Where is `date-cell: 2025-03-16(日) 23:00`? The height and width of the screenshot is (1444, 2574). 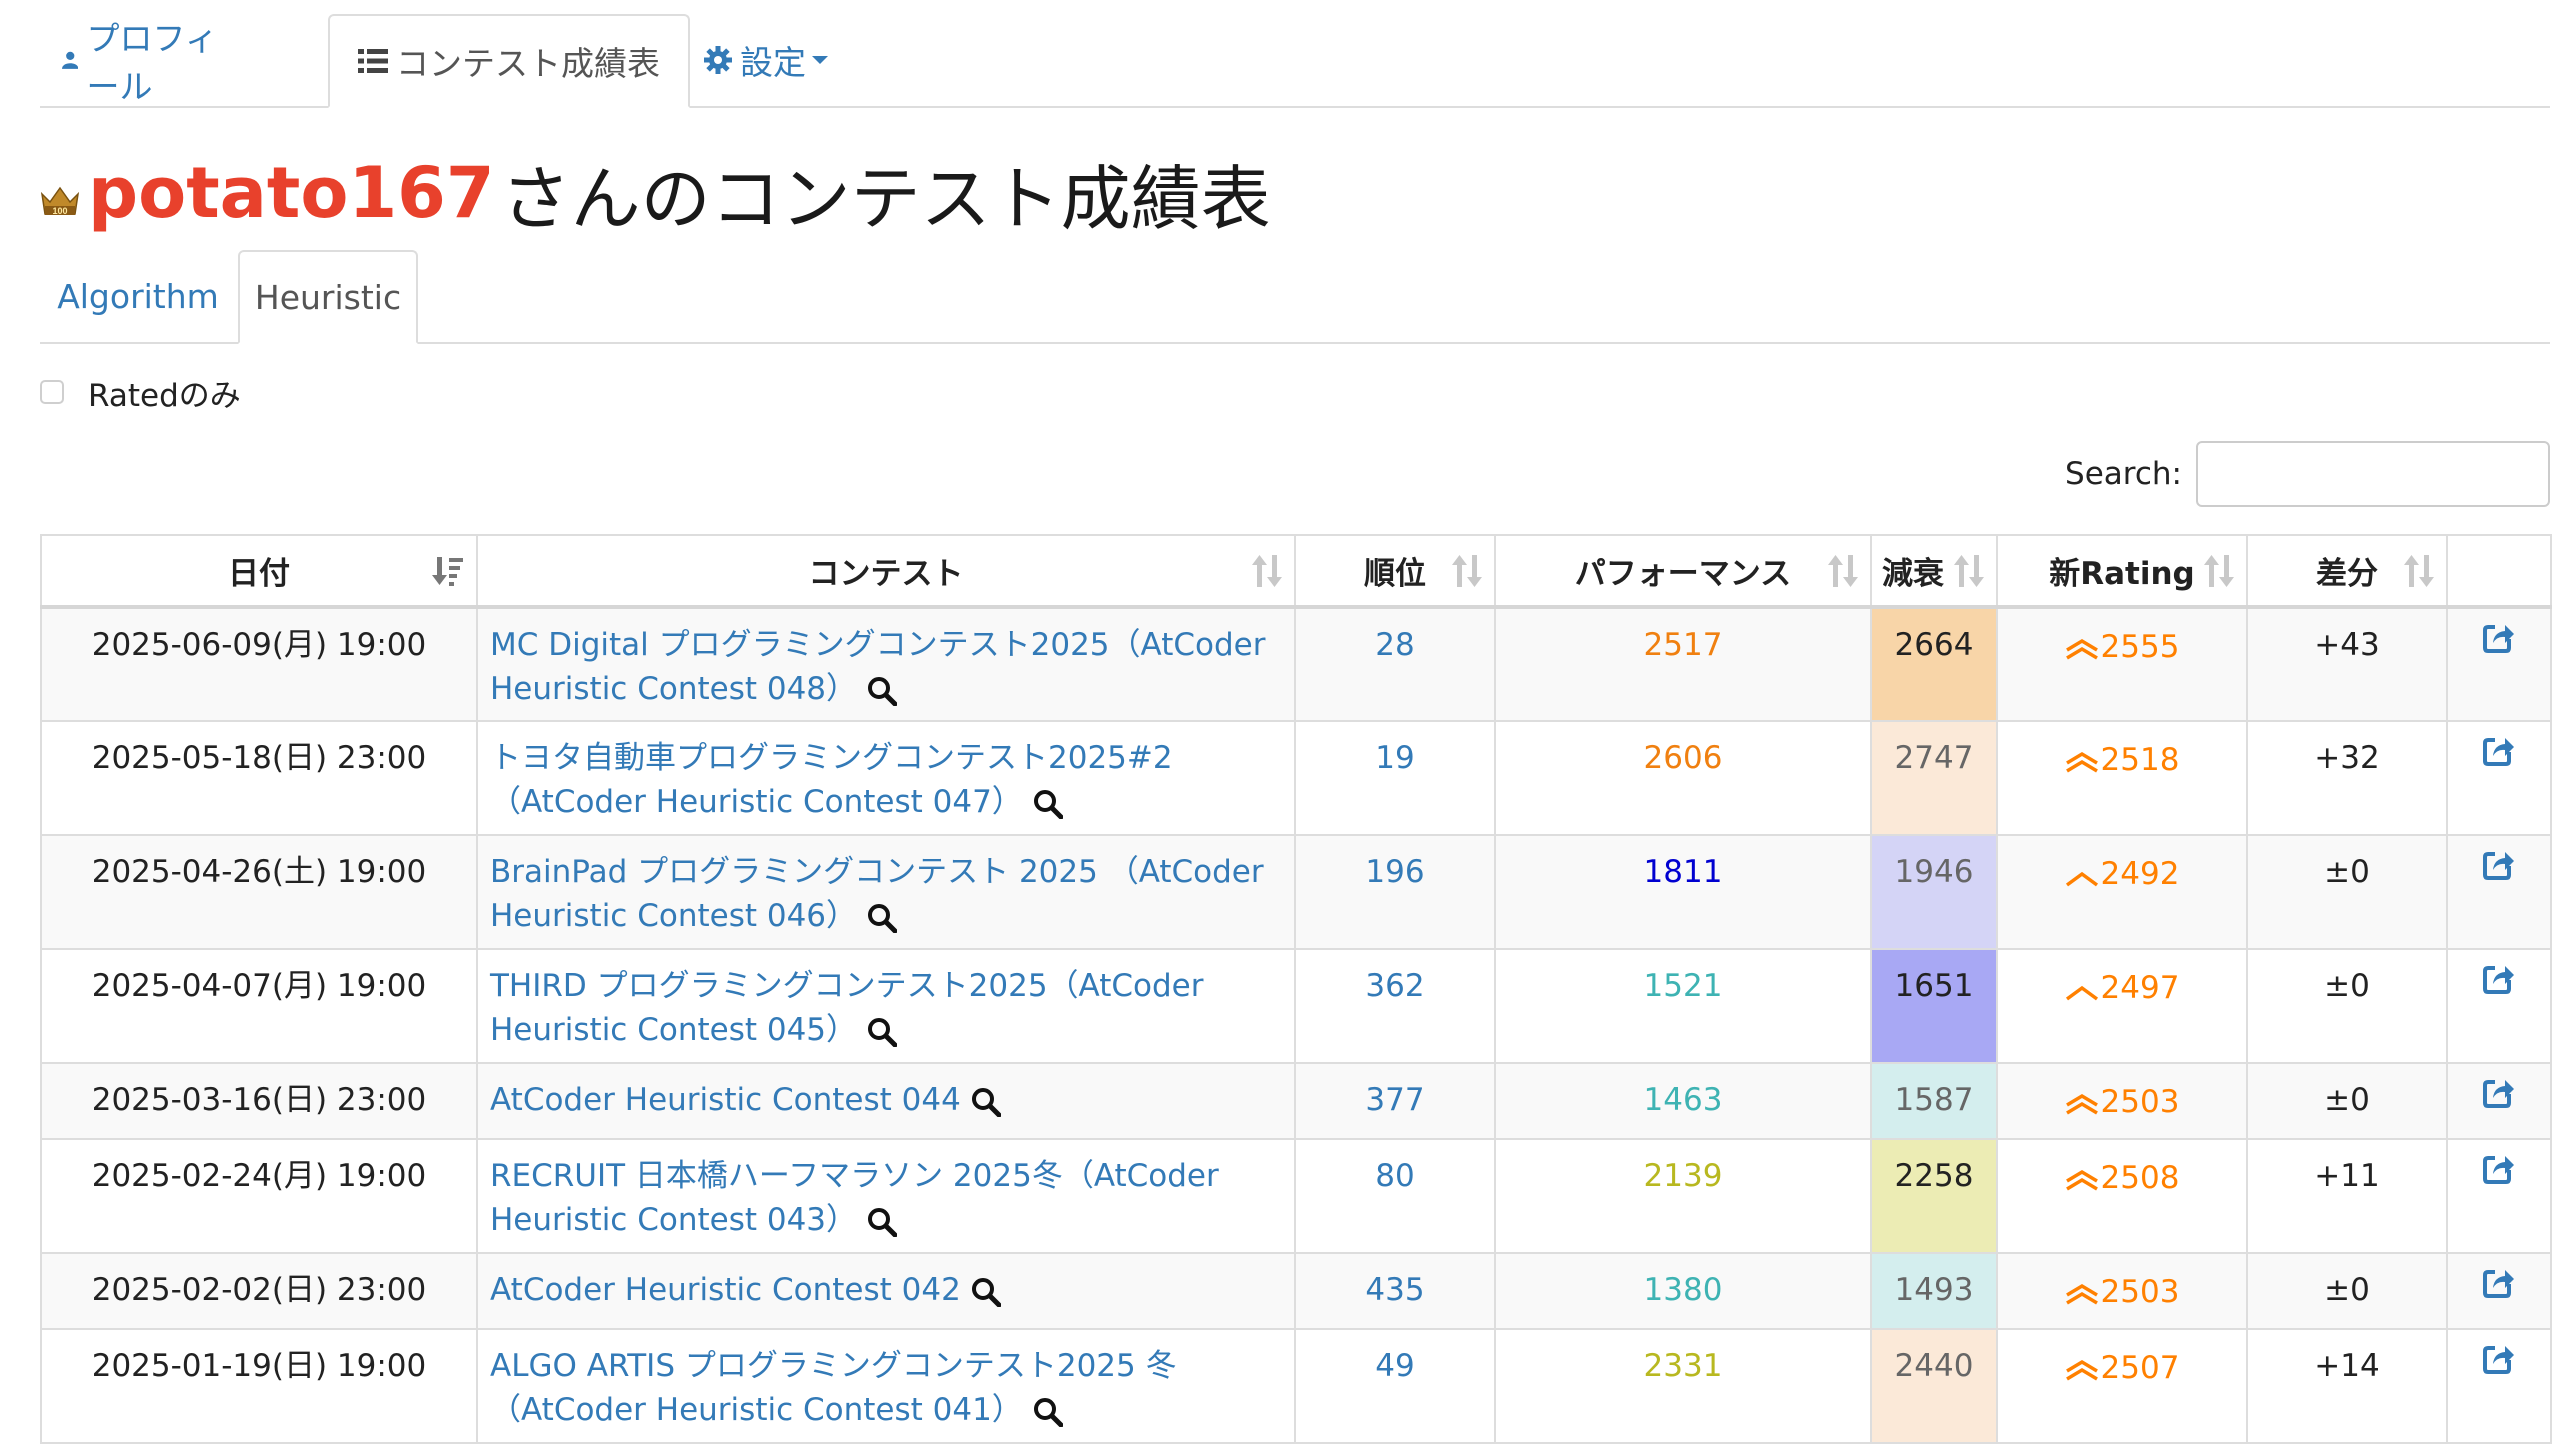
date-cell: 2025-03-16(日) 23:00 is located at coordinates (259, 1101).